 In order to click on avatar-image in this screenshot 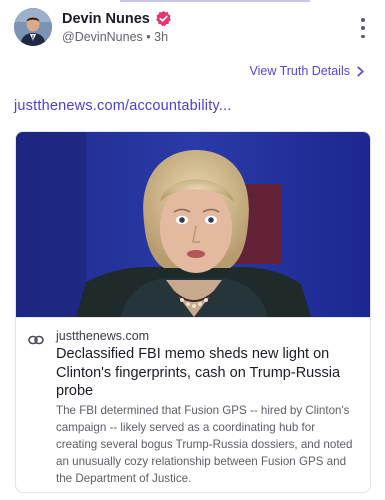, I will do `click(33, 27)`.